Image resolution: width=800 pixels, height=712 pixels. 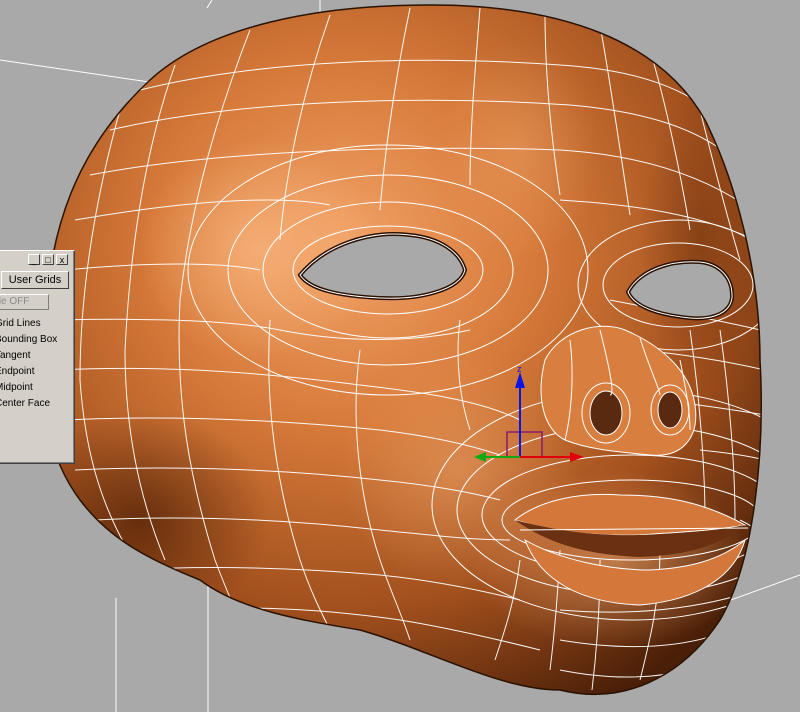 What do you see at coordinates (16, 388) in the screenshot?
I see `snap-option-midpoint: Midpoint` at bounding box center [16, 388].